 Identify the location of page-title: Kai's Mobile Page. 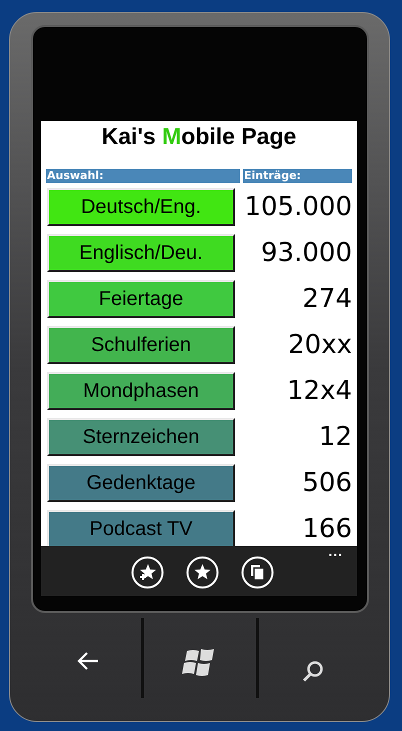
(199, 135).